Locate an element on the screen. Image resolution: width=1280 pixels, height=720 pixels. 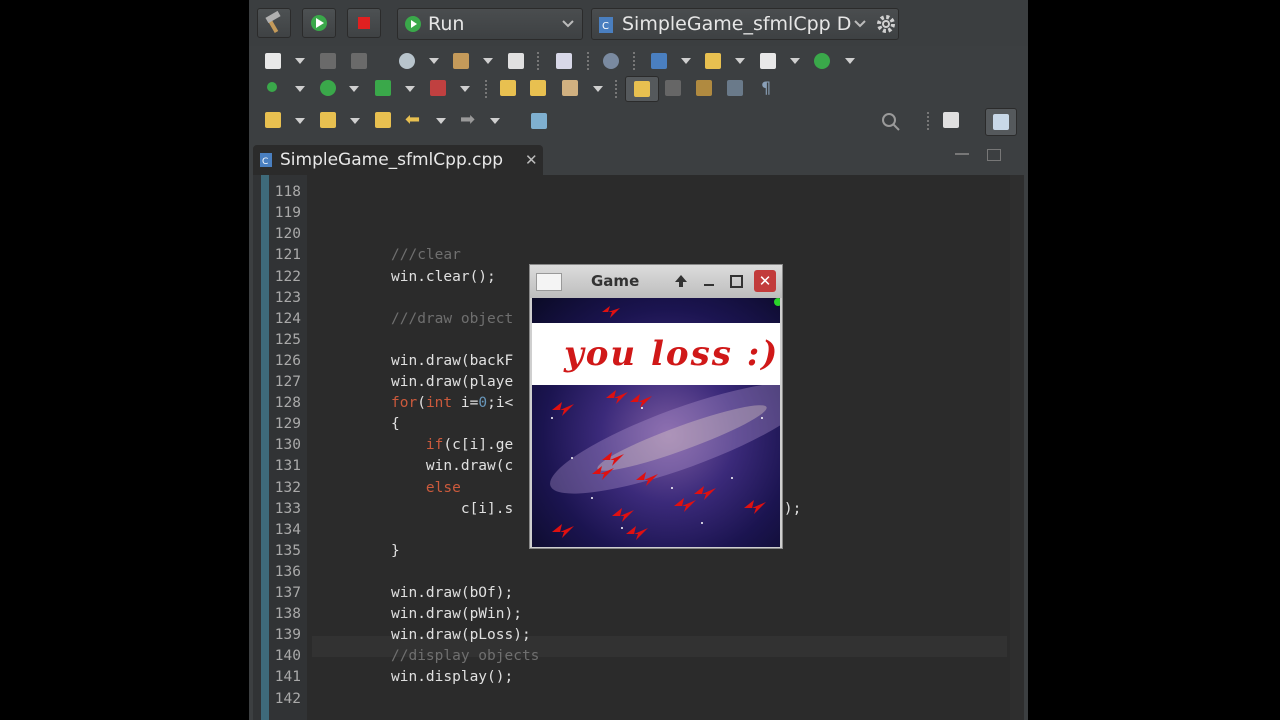
new-file-icon is located at coordinates (273, 61).